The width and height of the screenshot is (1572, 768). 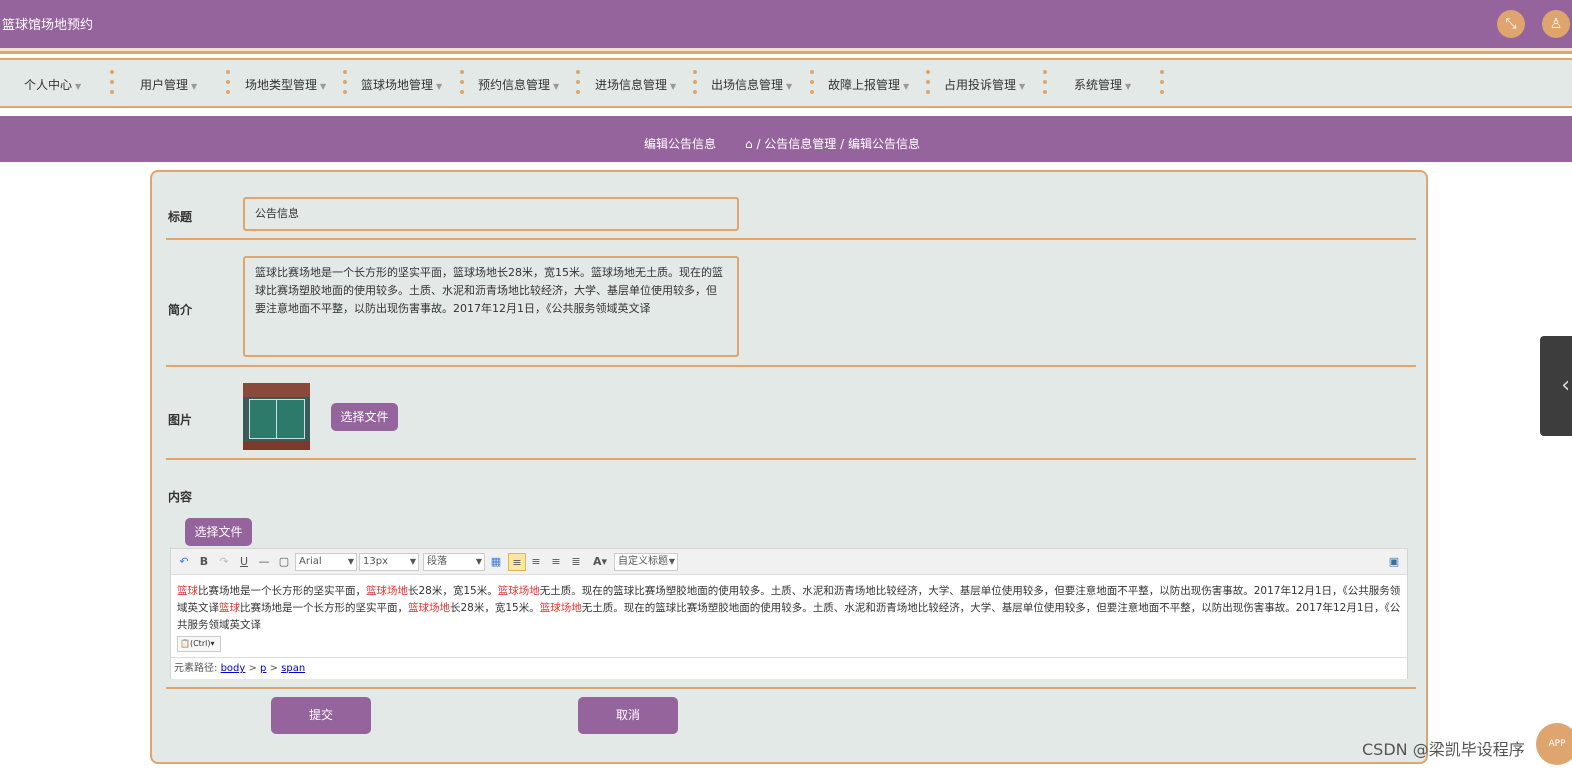 What do you see at coordinates (326, 562) in the screenshot?
I see `font-family-select: Arial ▼` at bounding box center [326, 562].